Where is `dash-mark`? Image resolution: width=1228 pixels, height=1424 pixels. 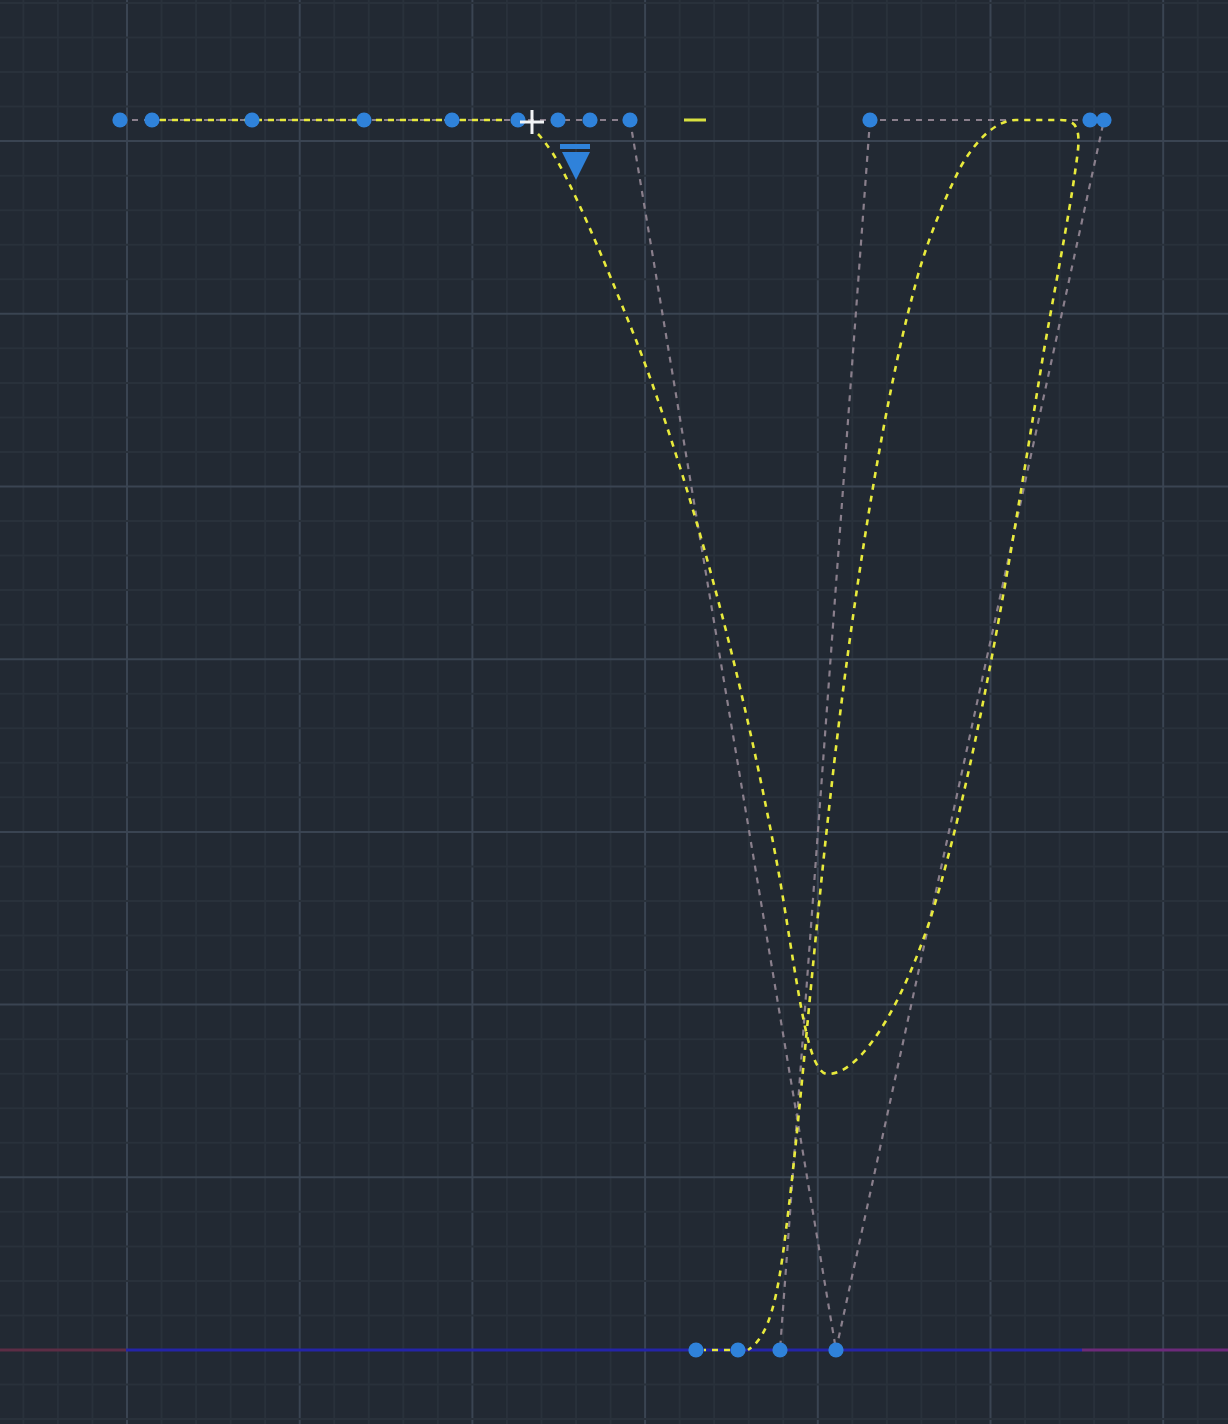 dash-mark is located at coordinates (695, 120).